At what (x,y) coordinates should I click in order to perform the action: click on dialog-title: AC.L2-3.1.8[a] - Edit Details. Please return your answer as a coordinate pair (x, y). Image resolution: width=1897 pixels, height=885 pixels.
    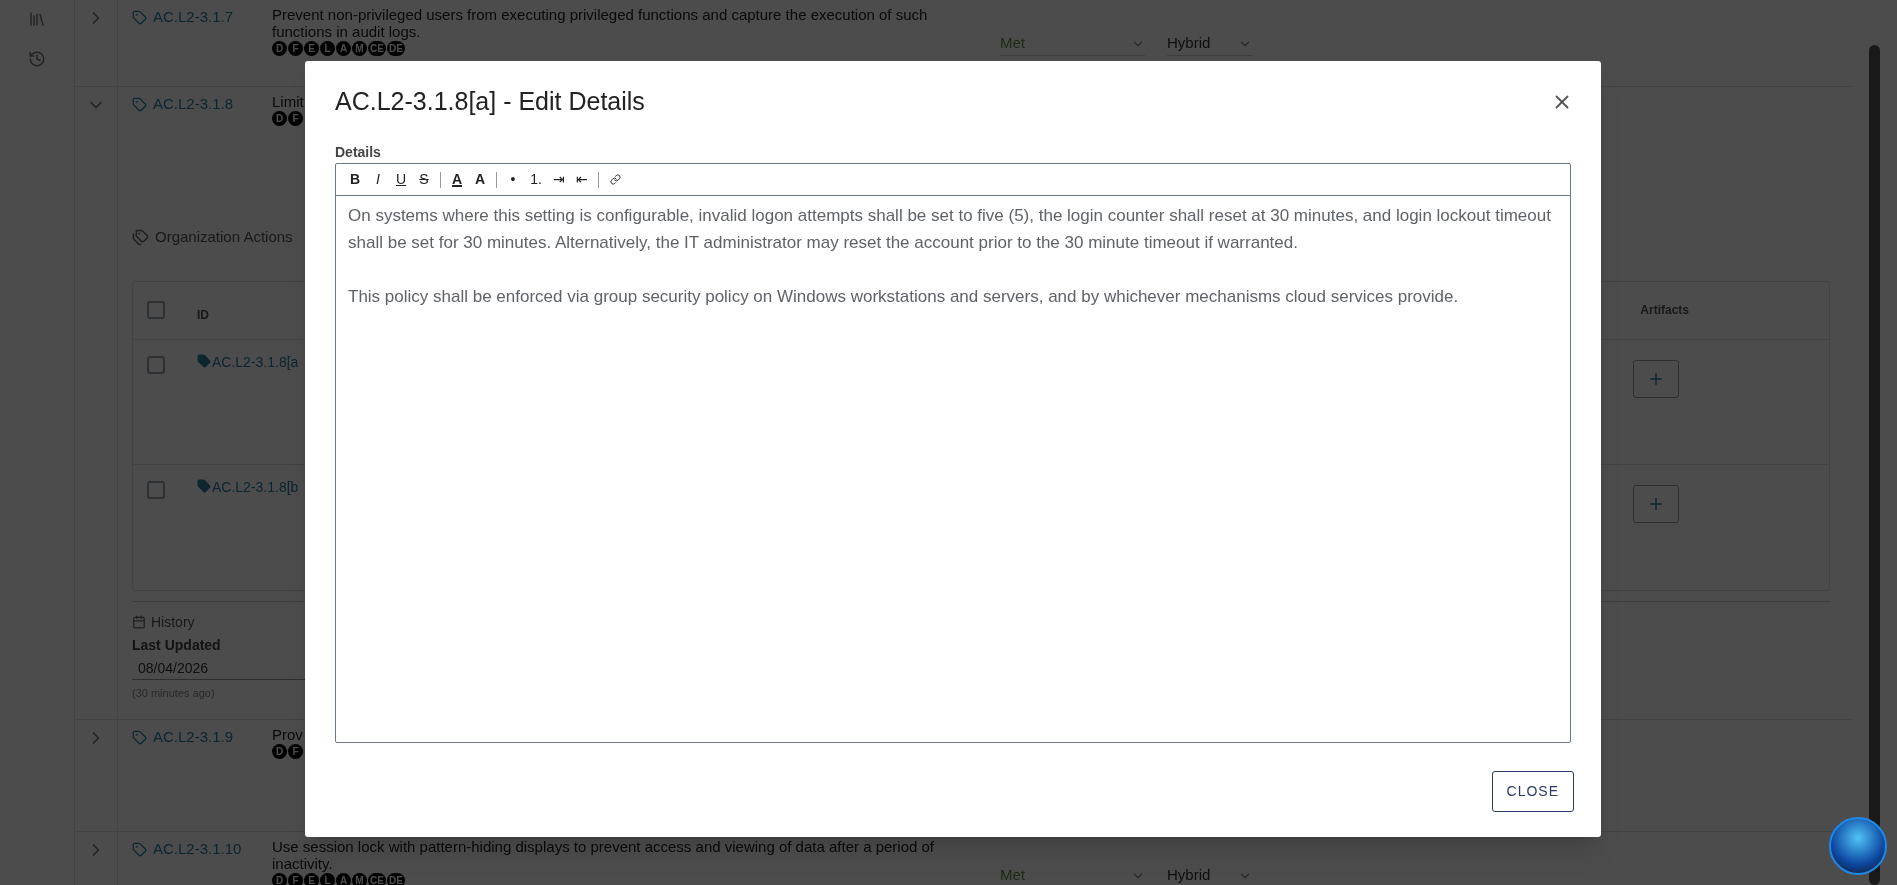
    Looking at the image, I should click on (490, 102).